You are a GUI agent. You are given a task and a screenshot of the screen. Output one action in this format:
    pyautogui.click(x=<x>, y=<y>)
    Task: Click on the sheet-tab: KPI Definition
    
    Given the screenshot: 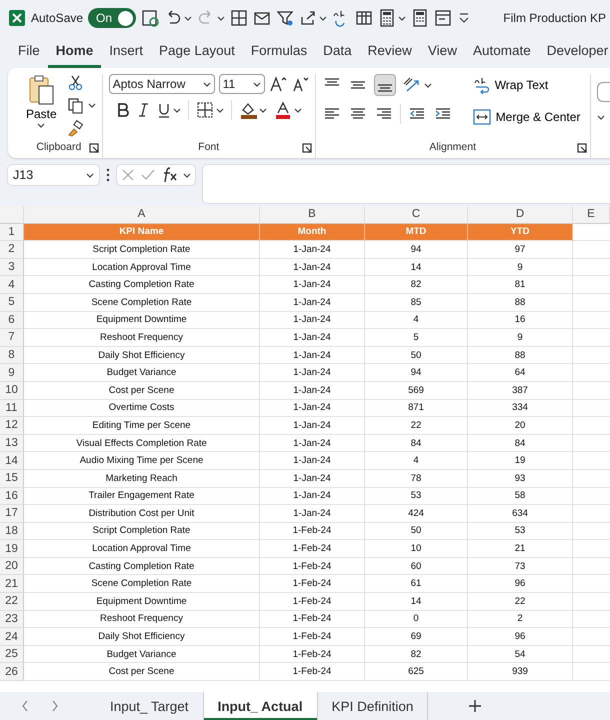 What is the action you would take?
    pyautogui.click(x=373, y=706)
    